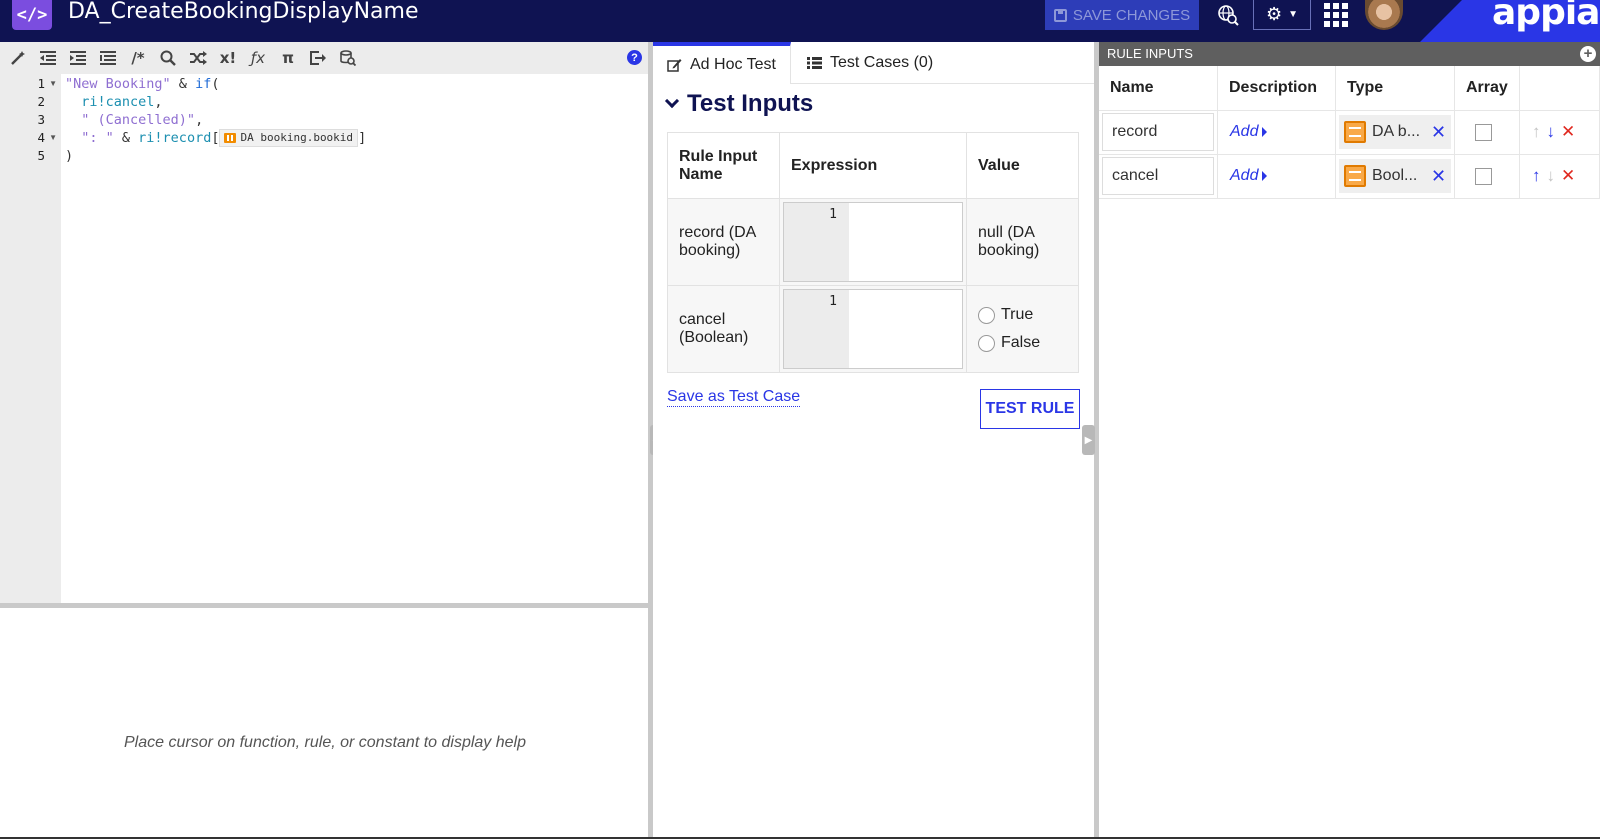 The height and width of the screenshot is (839, 1600). I want to click on magic-wand-icon, so click(18, 58).